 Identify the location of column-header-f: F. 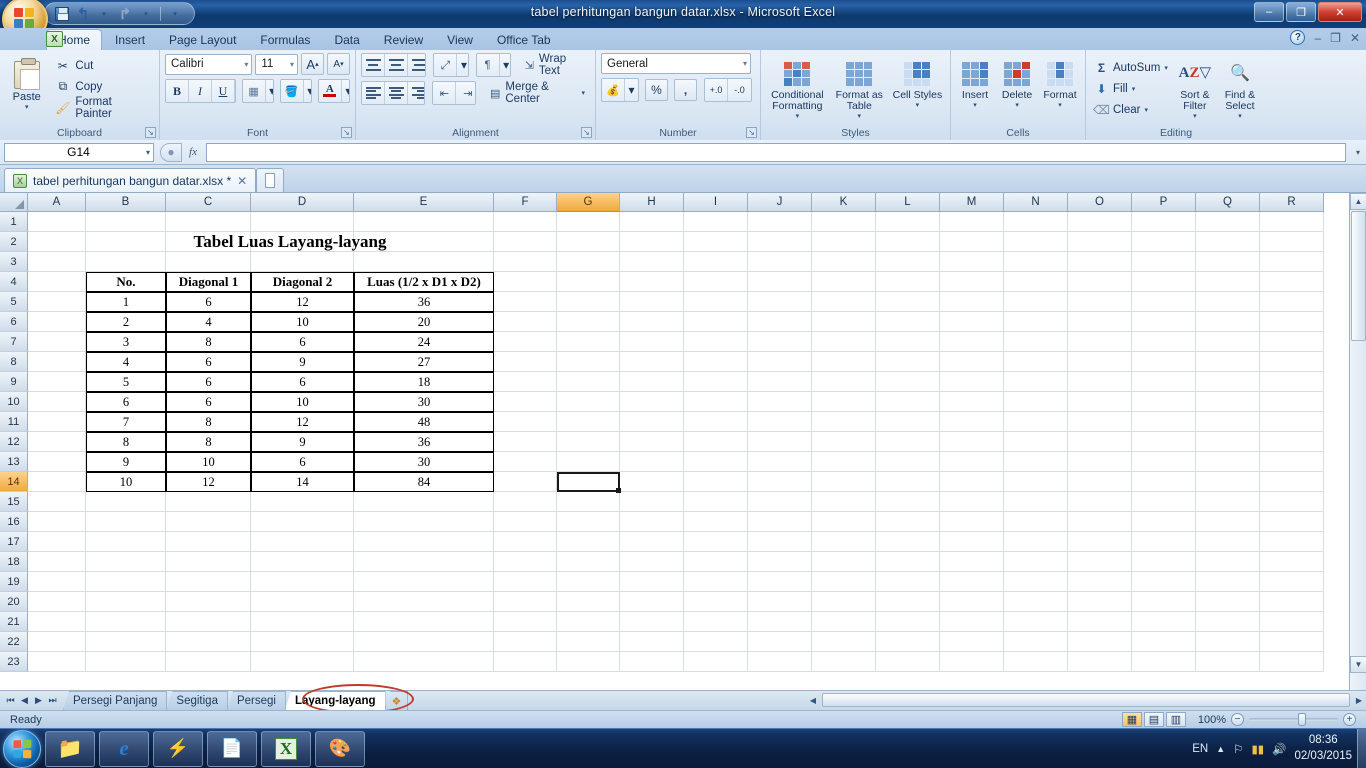
(525, 202).